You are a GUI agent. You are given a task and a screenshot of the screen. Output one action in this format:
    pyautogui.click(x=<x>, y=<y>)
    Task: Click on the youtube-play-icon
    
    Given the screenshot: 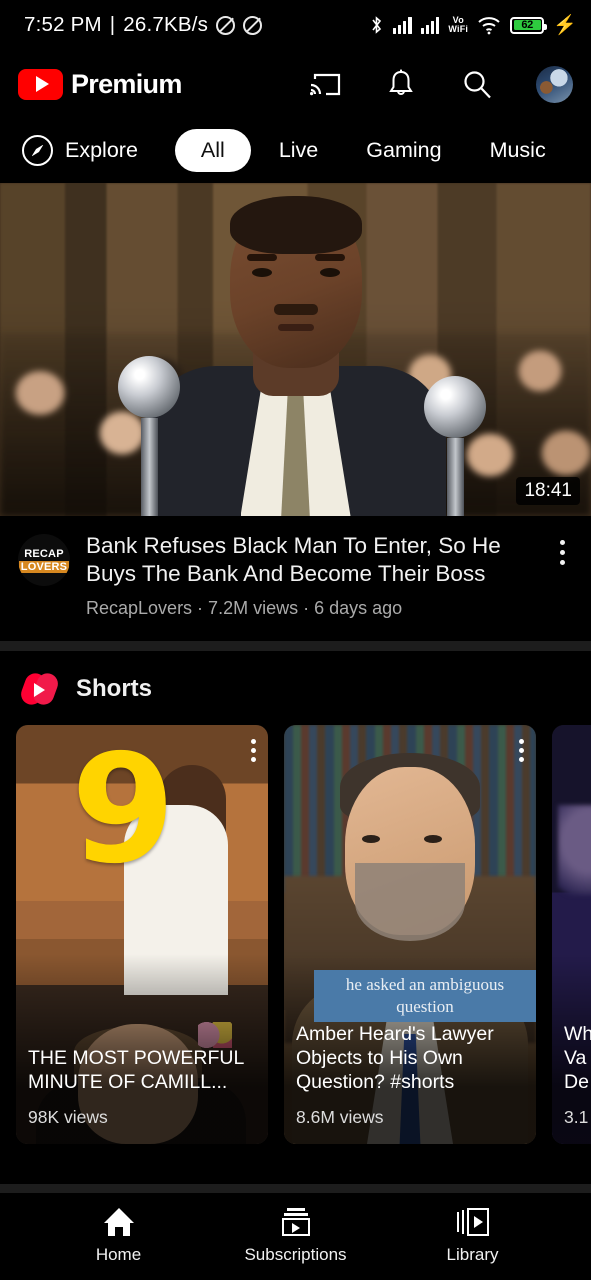 What is the action you would take?
    pyautogui.click(x=40, y=84)
    